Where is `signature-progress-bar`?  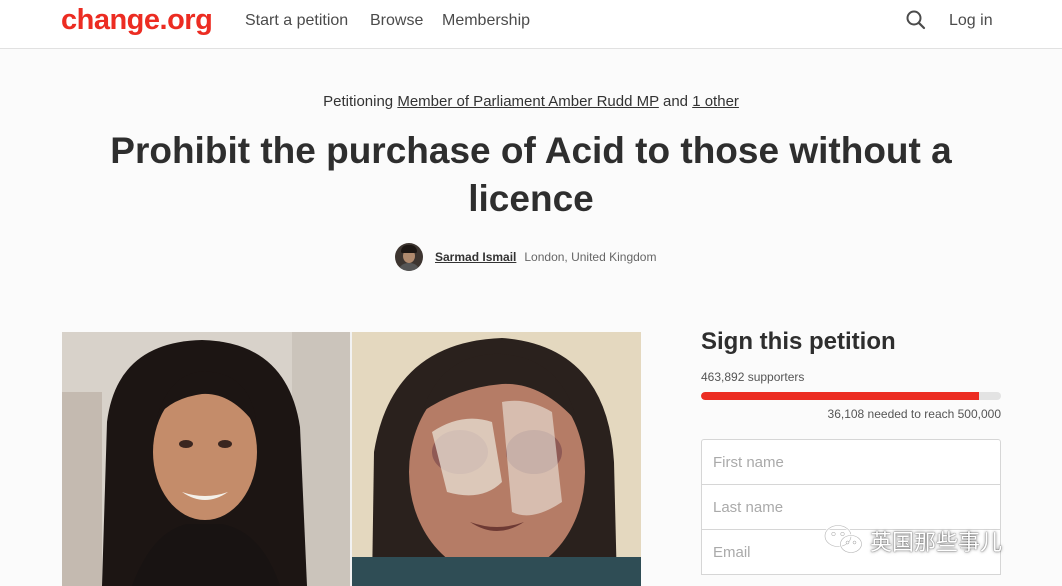
signature-progress-bar is located at coordinates (851, 396).